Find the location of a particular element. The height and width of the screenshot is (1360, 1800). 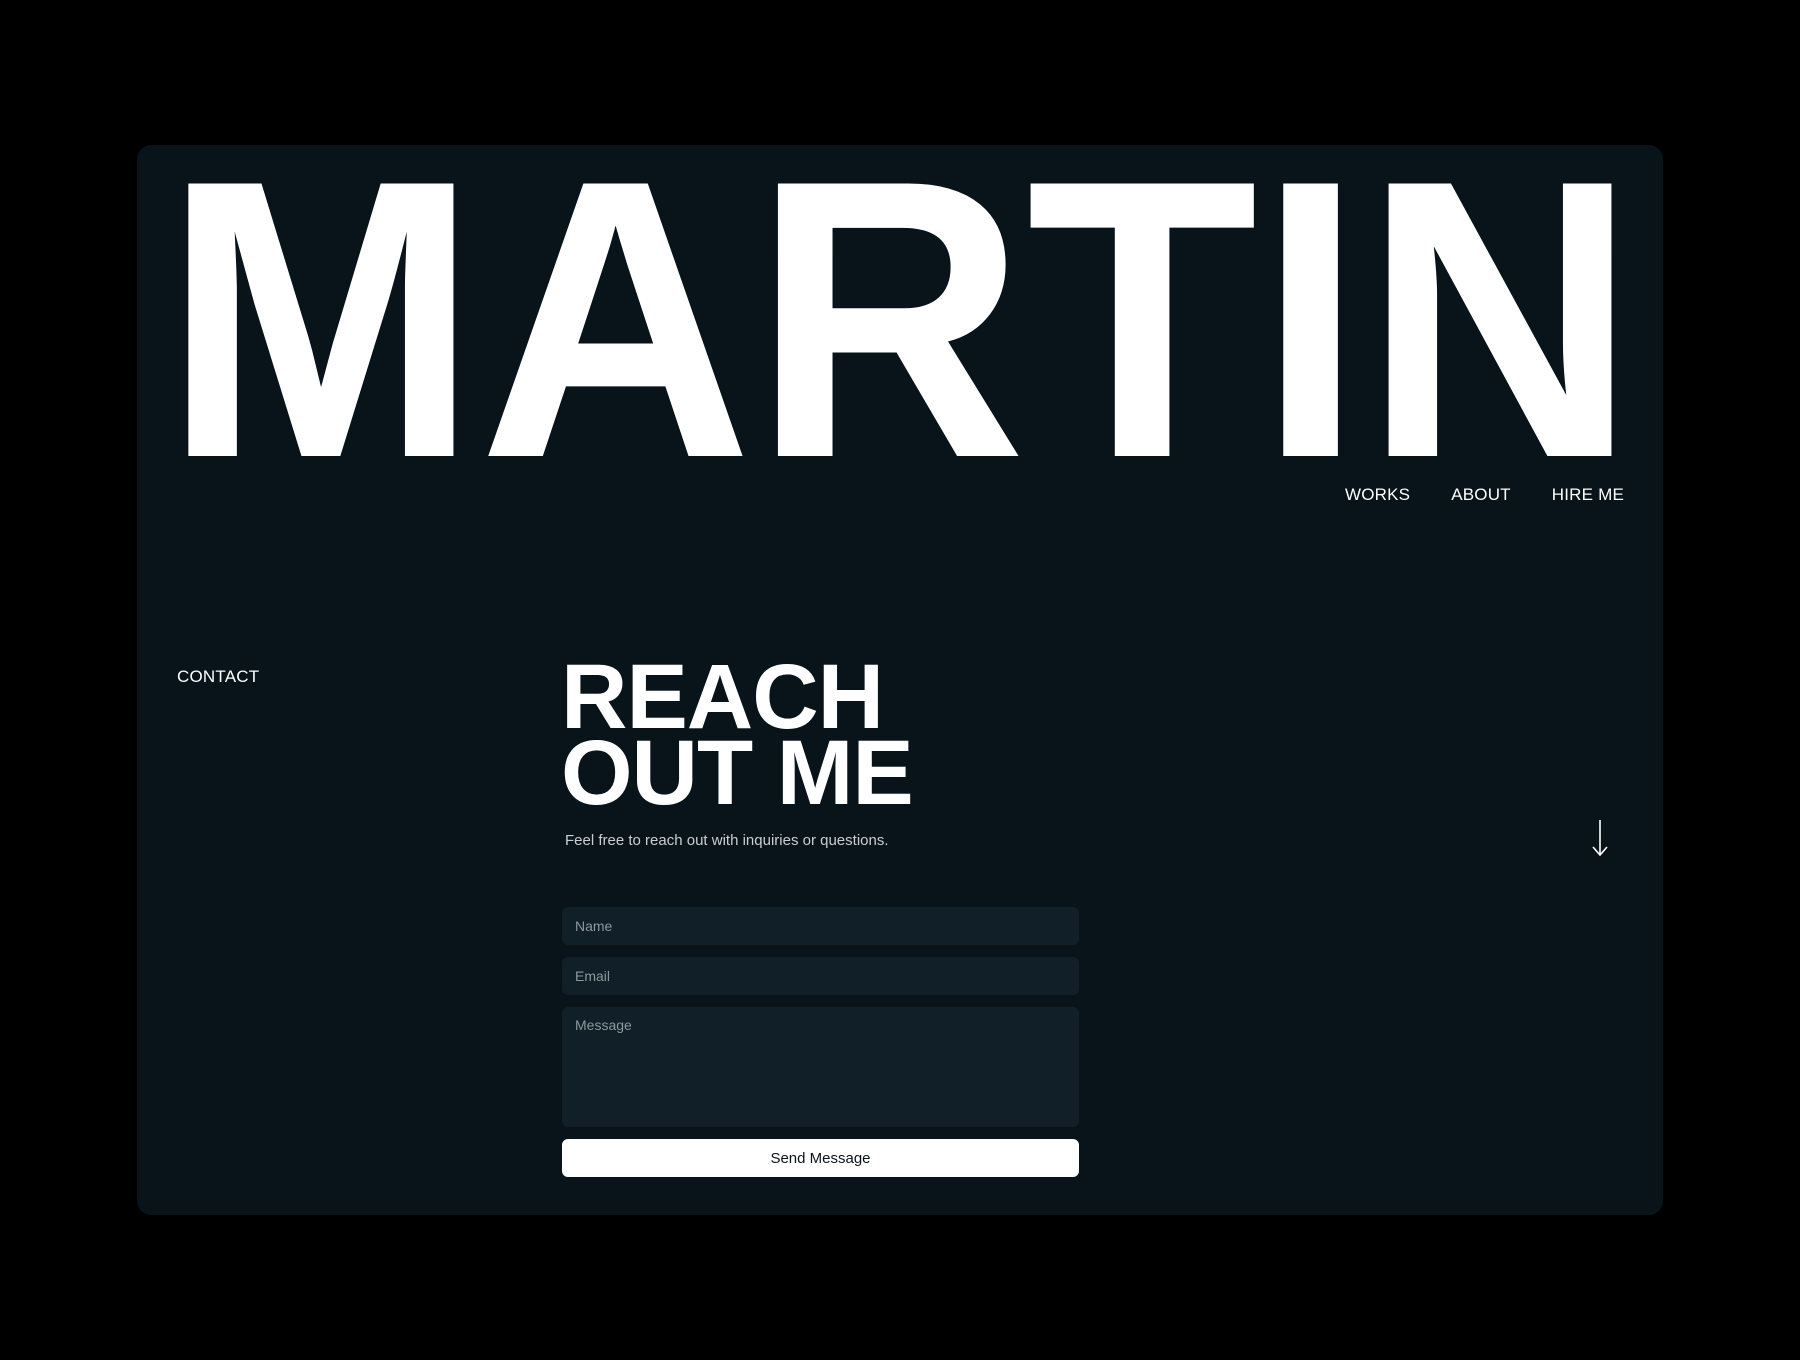

title-line-2: OUT ME is located at coordinates (737, 773).